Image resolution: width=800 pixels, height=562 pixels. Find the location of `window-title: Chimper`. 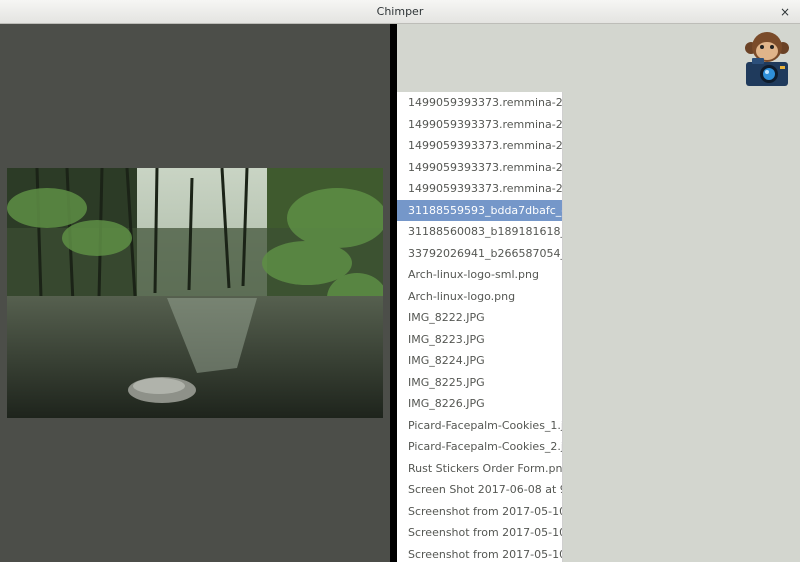

window-title: Chimper is located at coordinates (400, 11).